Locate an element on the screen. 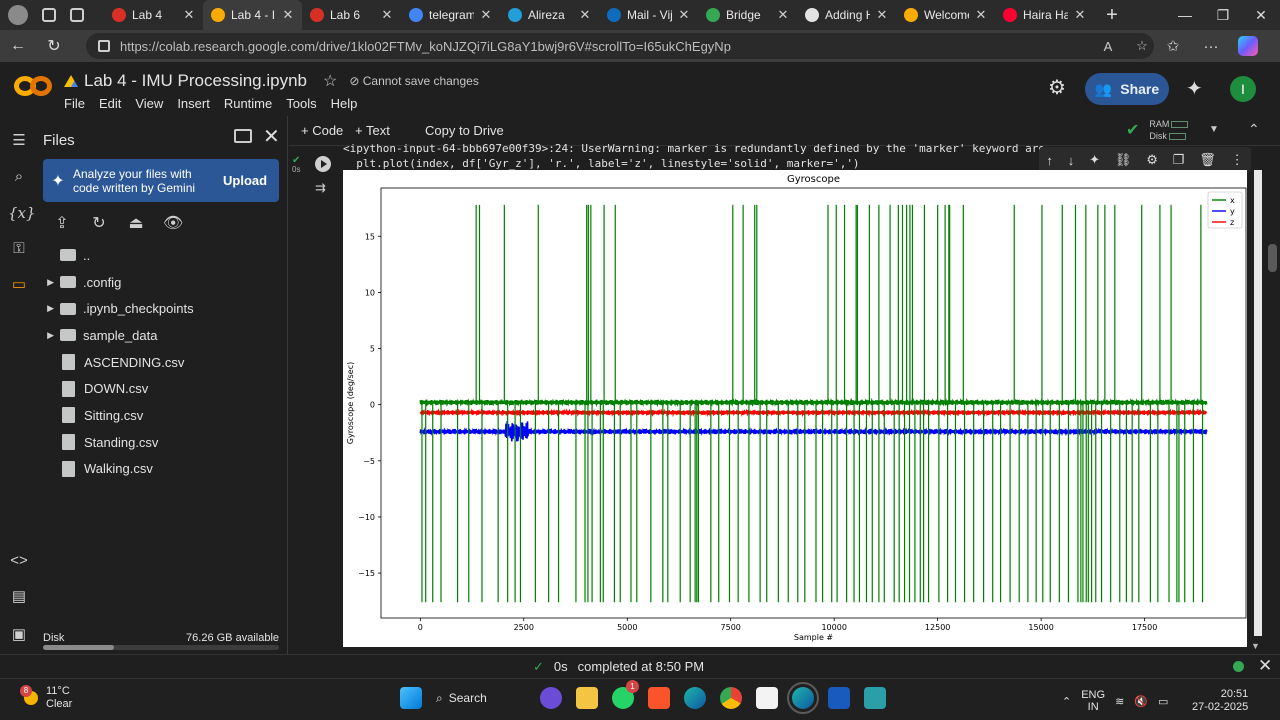  copilot-icon is located at coordinates (1248, 46).